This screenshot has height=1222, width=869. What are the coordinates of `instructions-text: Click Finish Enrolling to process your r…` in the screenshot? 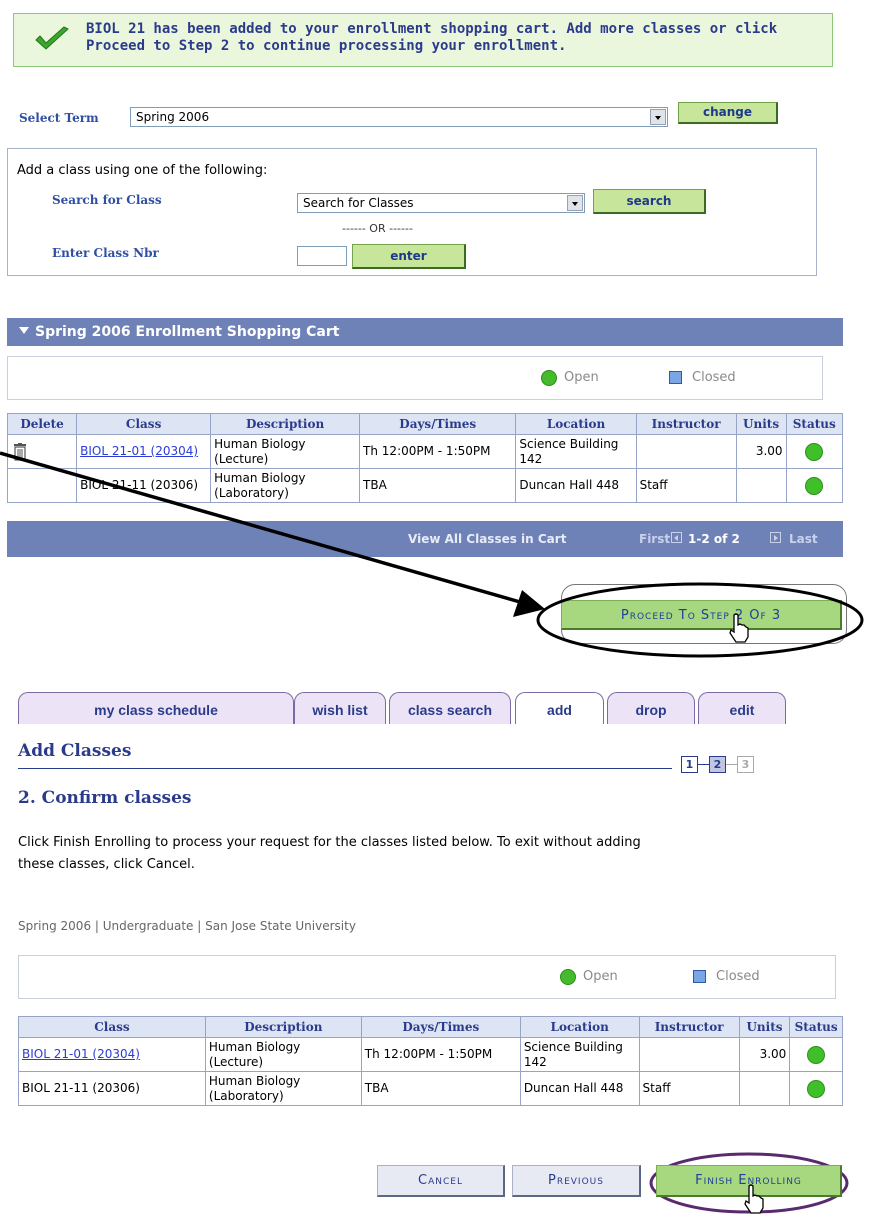 It's located at (329, 853).